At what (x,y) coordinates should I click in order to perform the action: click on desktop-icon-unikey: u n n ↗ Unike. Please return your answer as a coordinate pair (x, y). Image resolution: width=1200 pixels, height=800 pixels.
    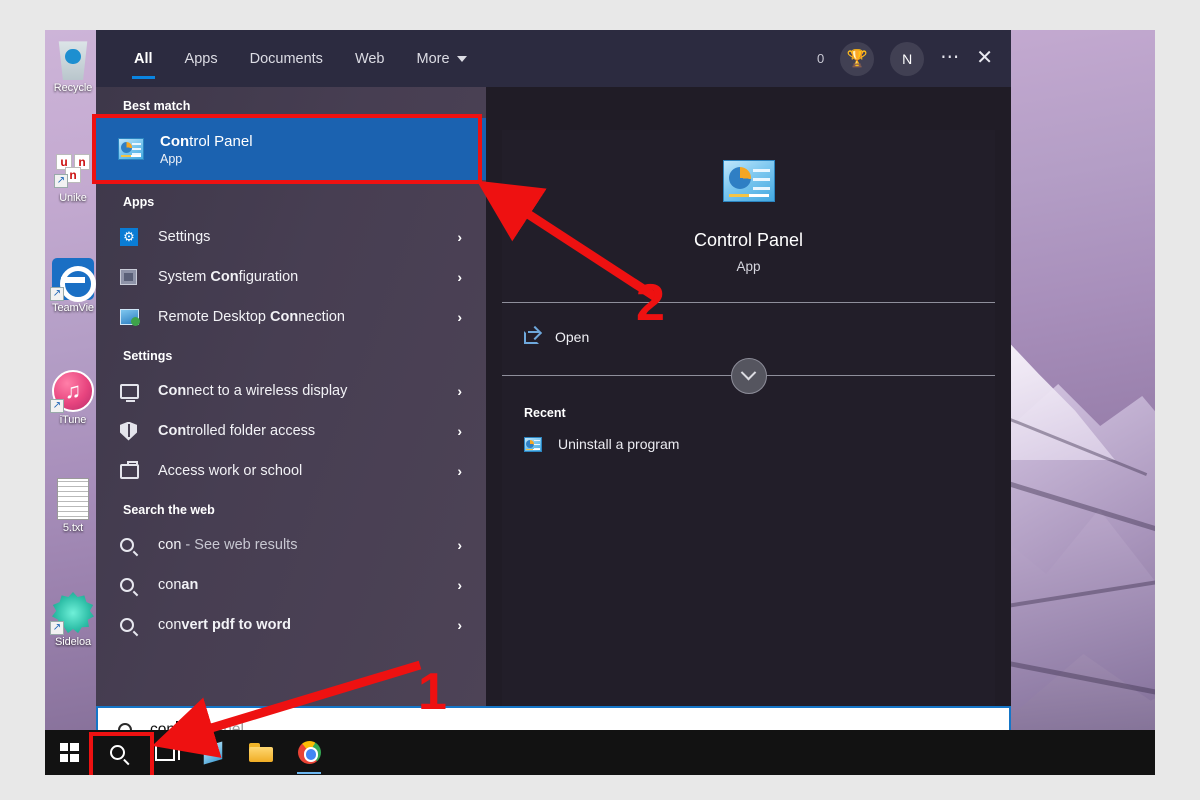
    Looking at the image, I should click on (73, 176).